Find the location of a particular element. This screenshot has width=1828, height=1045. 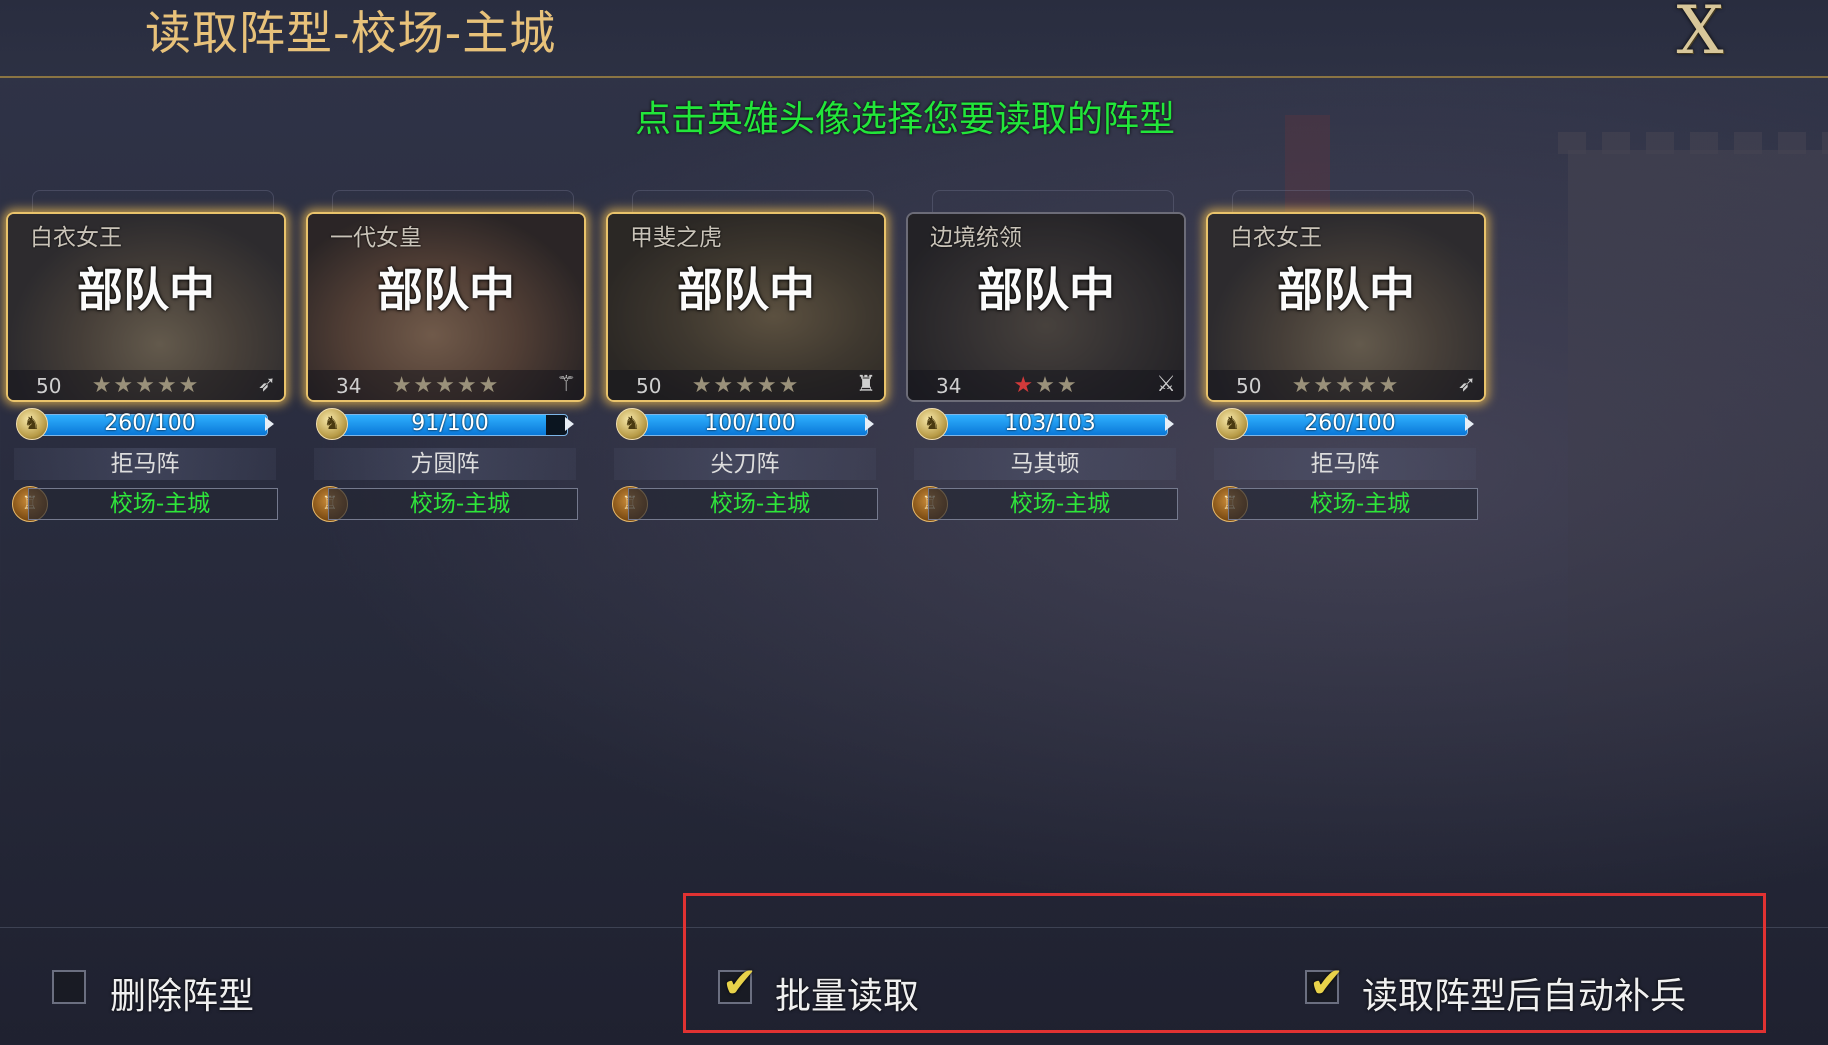

hero-name: 甲斐之虎 is located at coordinates (676, 238).